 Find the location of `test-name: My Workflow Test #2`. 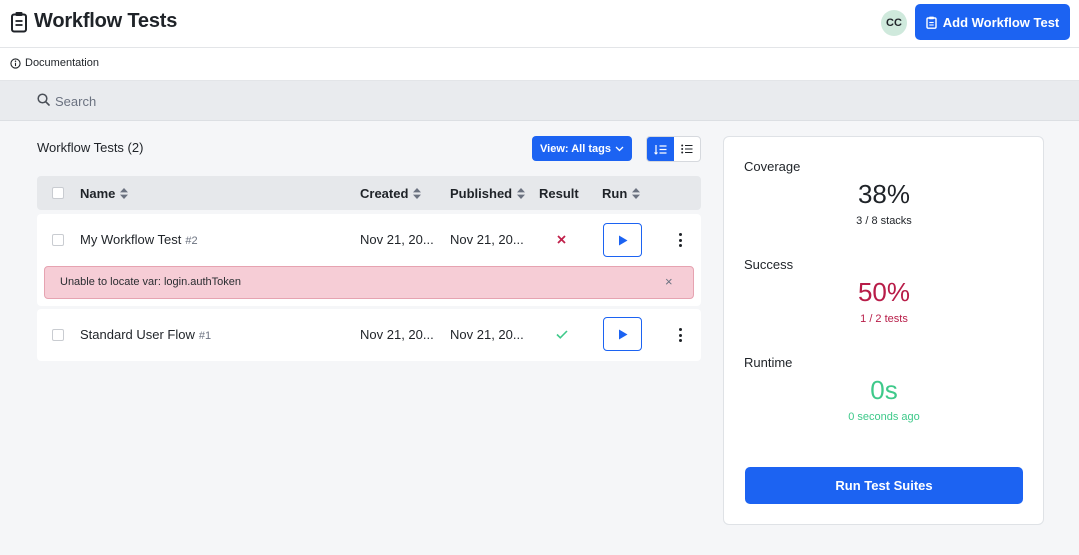

test-name: My Workflow Test #2 is located at coordinates (139, 239).